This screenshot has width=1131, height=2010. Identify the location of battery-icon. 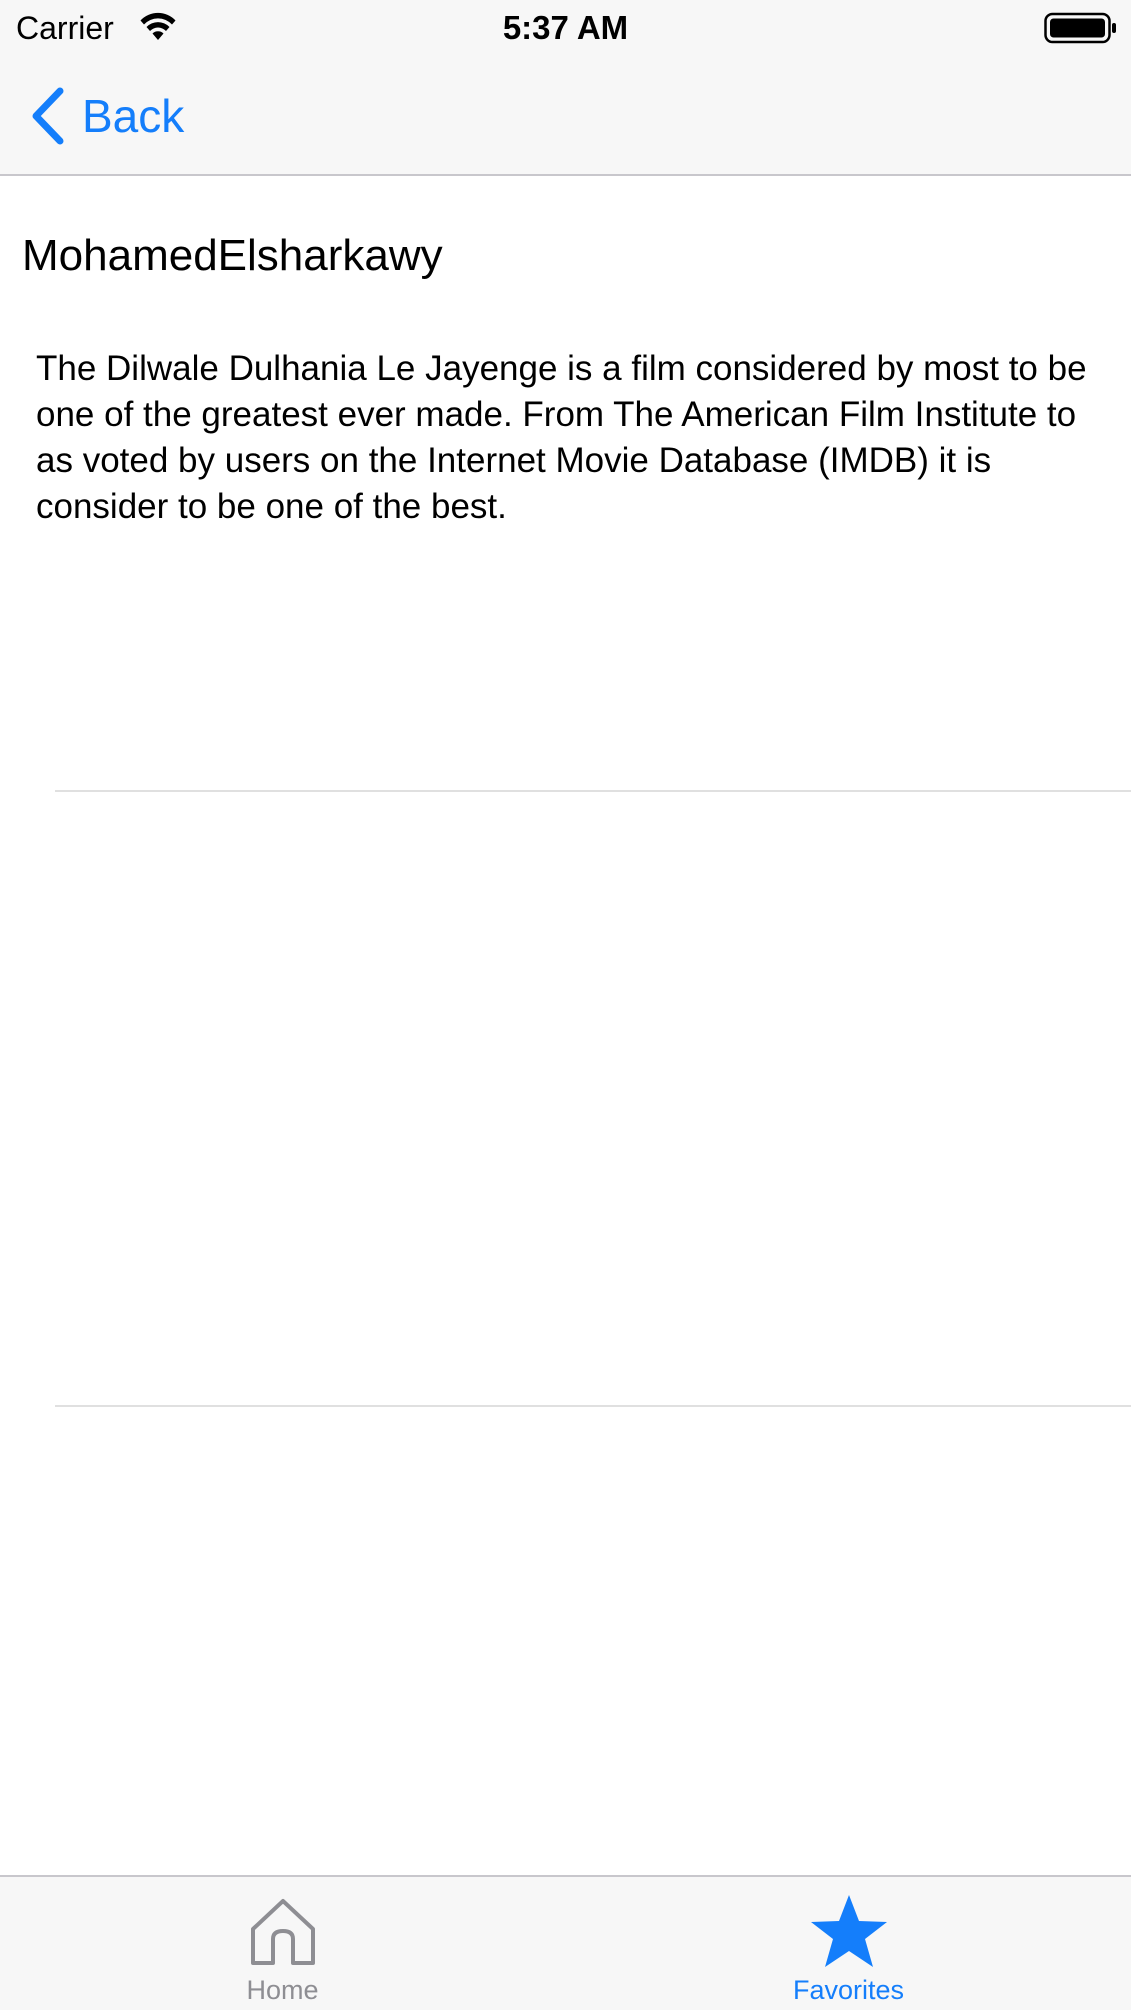
(1080, 28).